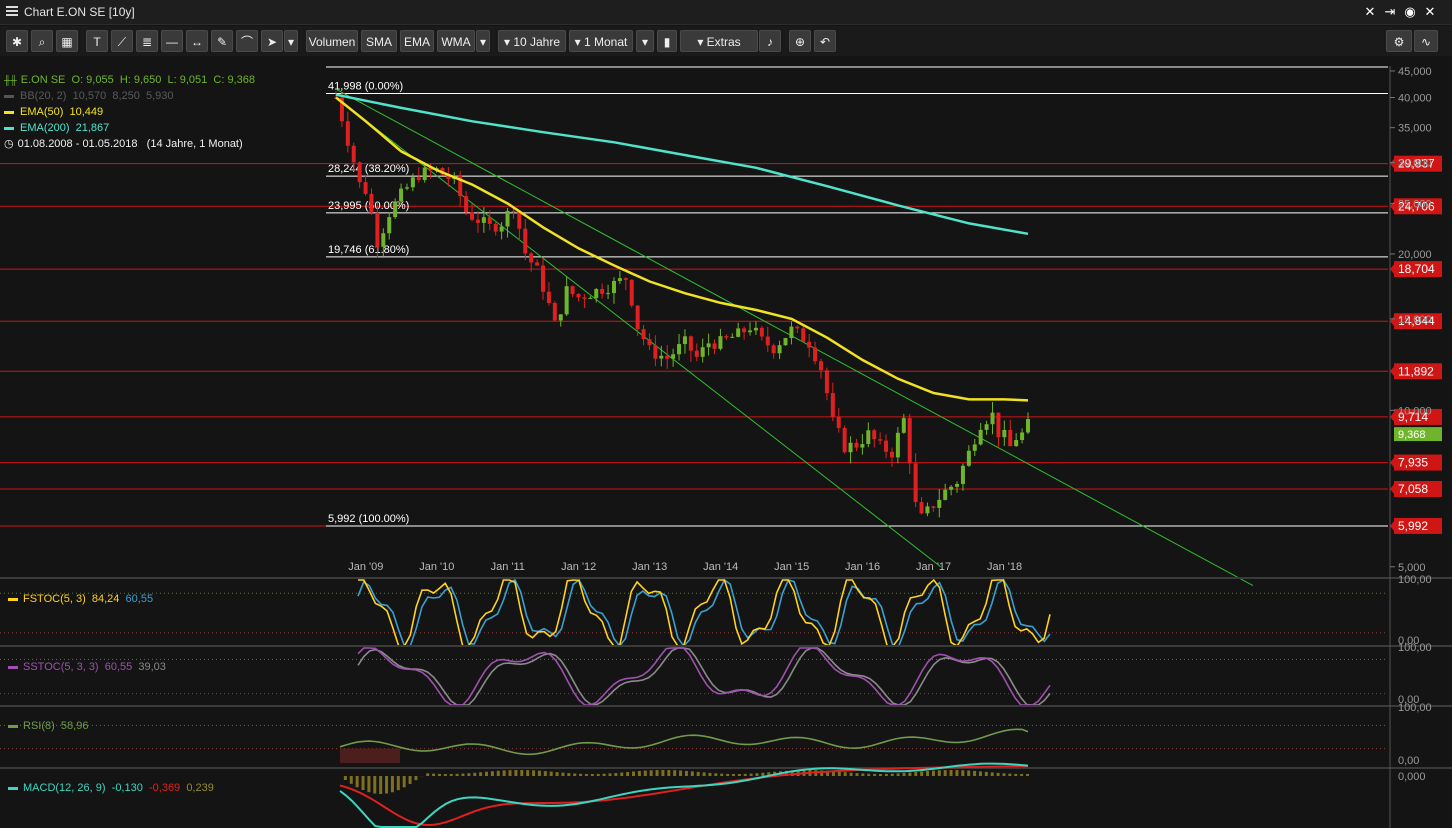  What do you see at coordinates (1412, 568) in the screenshot?
I see `y-tick-label: 5,000` at bounding box center [1412, 568].